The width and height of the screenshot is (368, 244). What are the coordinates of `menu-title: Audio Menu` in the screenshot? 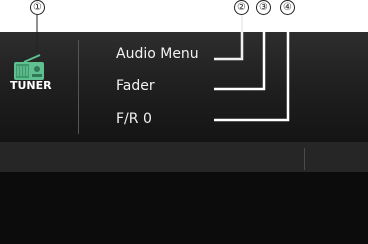 It's located at (157, 54).